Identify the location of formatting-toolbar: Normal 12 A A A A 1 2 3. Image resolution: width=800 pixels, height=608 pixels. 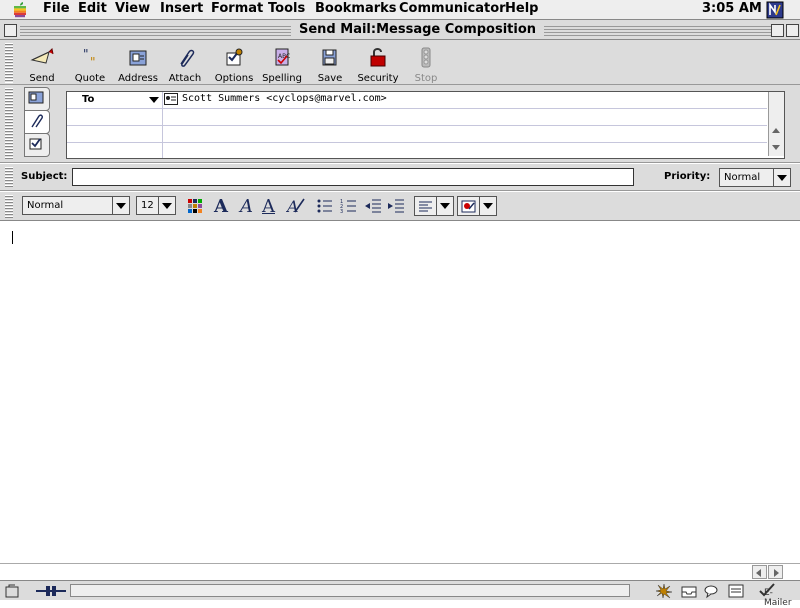
(400, 206).